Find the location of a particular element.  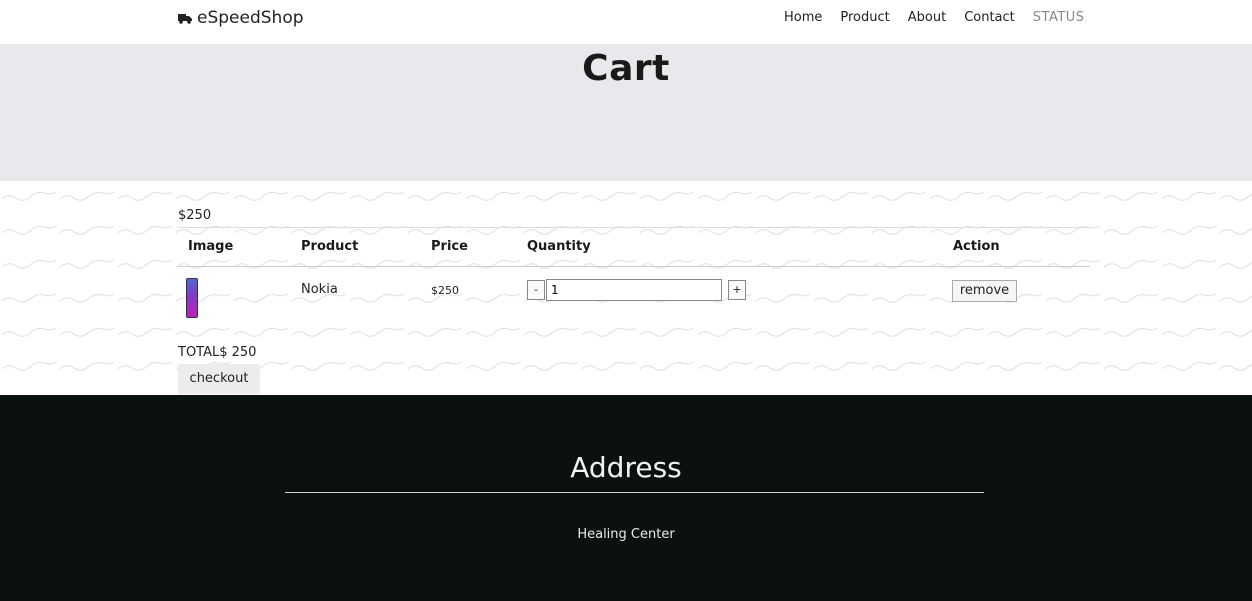

column-header-action: Action is located at coordinates (976, 246).